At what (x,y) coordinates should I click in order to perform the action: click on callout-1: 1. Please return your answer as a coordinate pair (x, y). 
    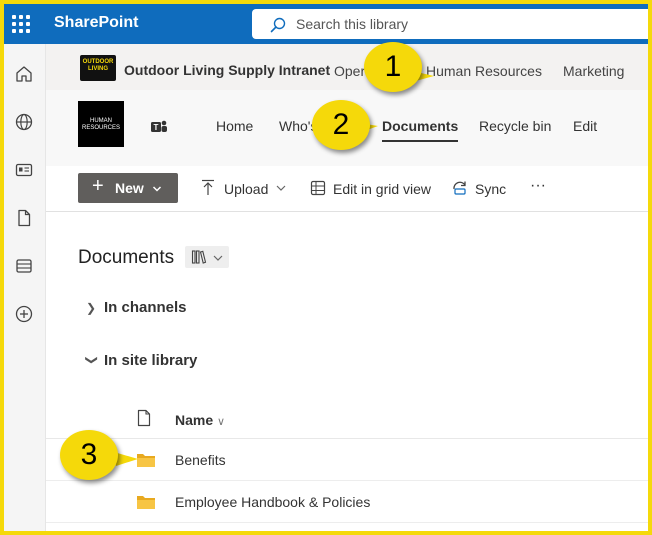
    Looking at the image, I should click on (393, 67).